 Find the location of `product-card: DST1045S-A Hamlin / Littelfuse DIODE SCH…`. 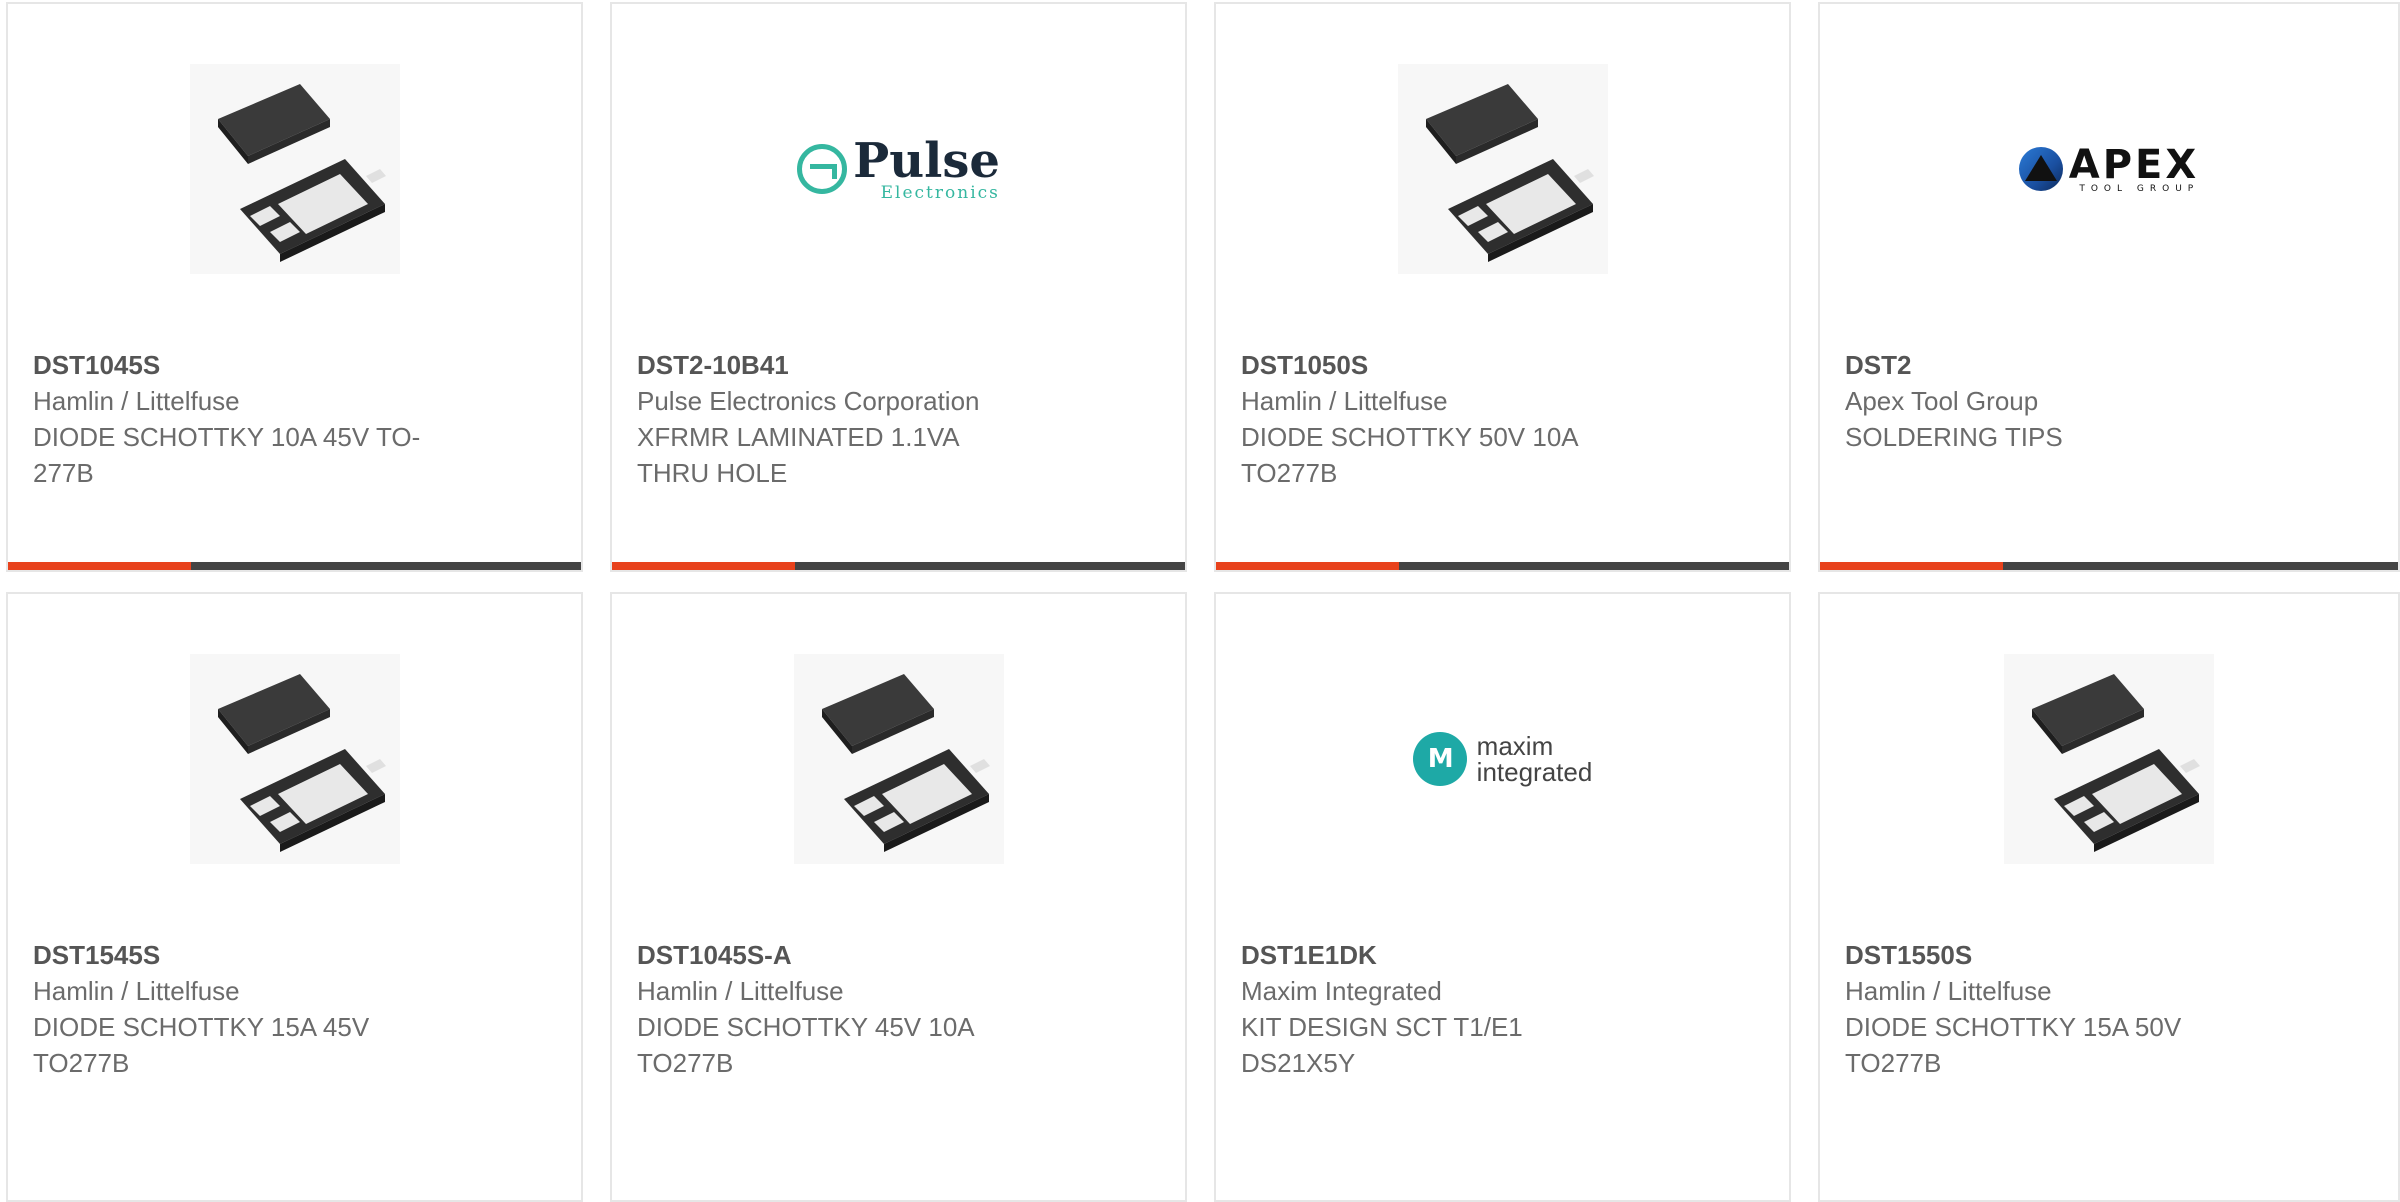

product-card: DST1045S-A Hamlin / Littelfuse DIODE SCH… is located at coordinates (898, 897).